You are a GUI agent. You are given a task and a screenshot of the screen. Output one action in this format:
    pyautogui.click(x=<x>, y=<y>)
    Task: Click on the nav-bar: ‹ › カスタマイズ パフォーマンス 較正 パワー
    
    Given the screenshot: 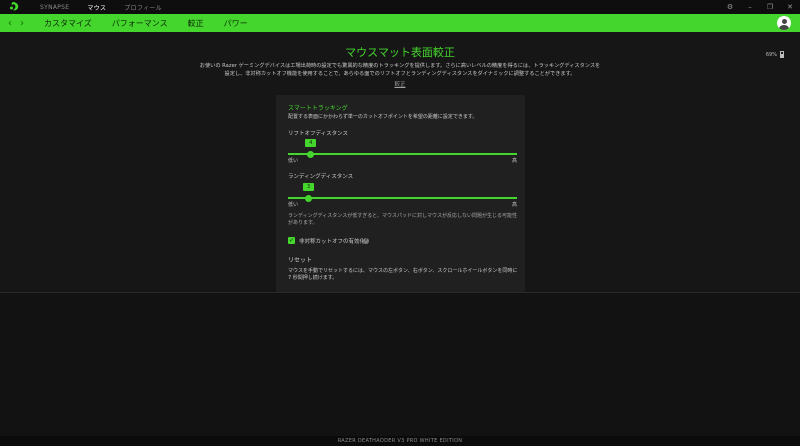 What is the action you would take?
    pyautogui.click(x=400, y=23)
    